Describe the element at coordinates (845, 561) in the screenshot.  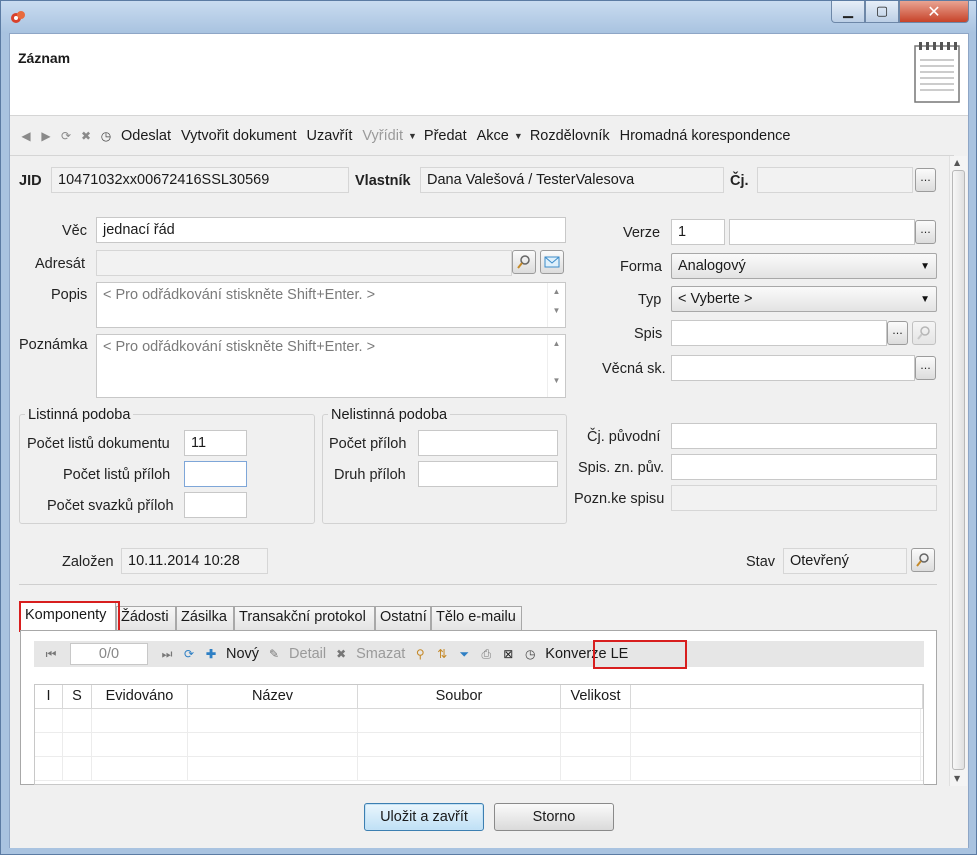
I see `stav-field: Otevřený` at that location.